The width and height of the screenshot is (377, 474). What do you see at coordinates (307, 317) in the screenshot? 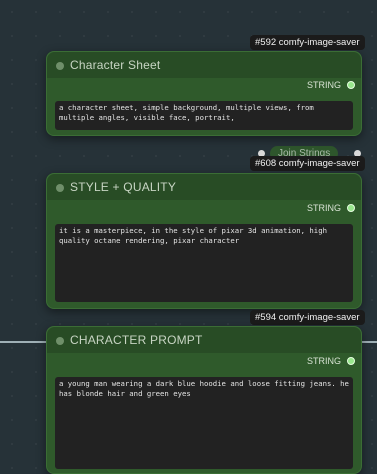
I see `node-badge-594: #594 comfy-image-saver` at bounding box center [307, 317].